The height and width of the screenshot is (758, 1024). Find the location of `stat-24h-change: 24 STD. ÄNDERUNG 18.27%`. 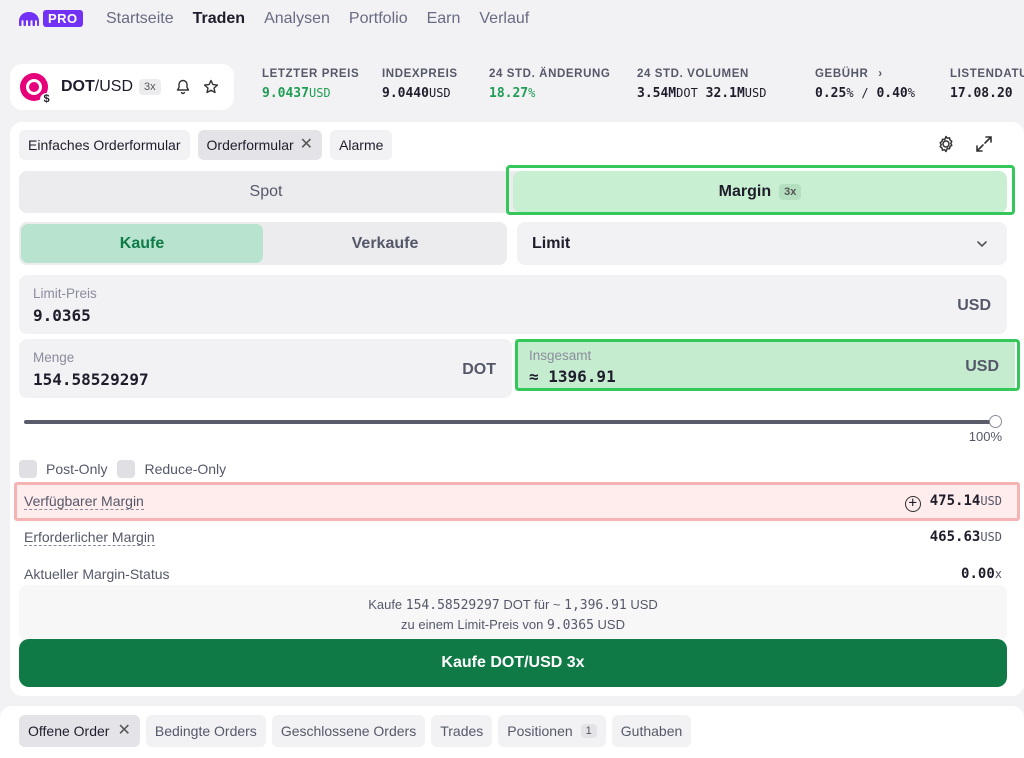

stat-24h-change: 24 STD. ÄNDERUNG 18.27% is located at coordinates (550, 84).